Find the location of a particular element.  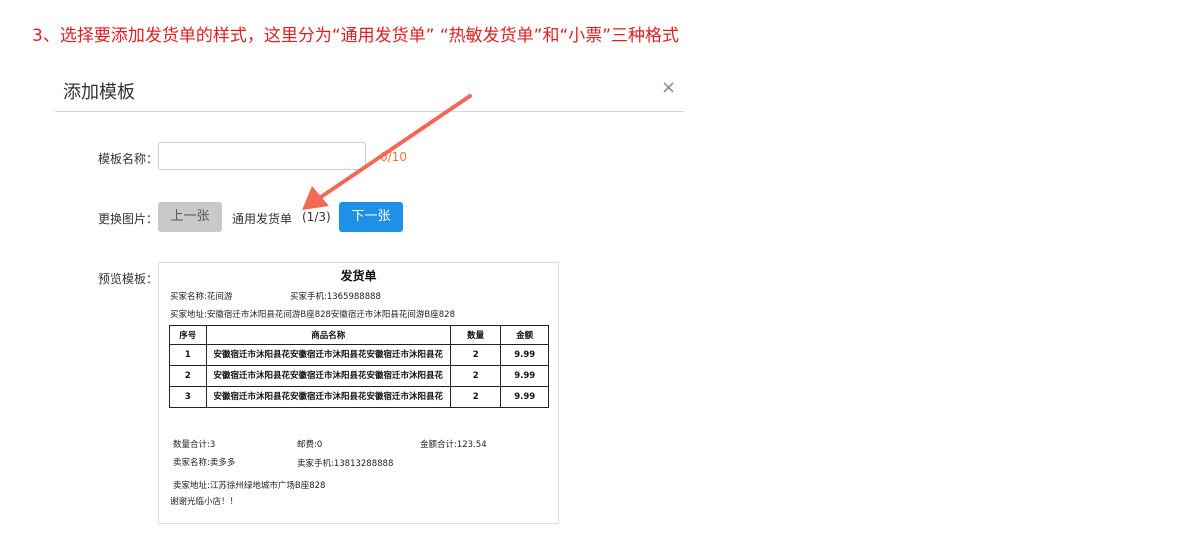

table-row: 1 安徽宿迁市沐阳县花安徽宿迁市沐阳县花安徽宿迁市沐阳县花 2 9.99 is located at coordinates (359, 355).